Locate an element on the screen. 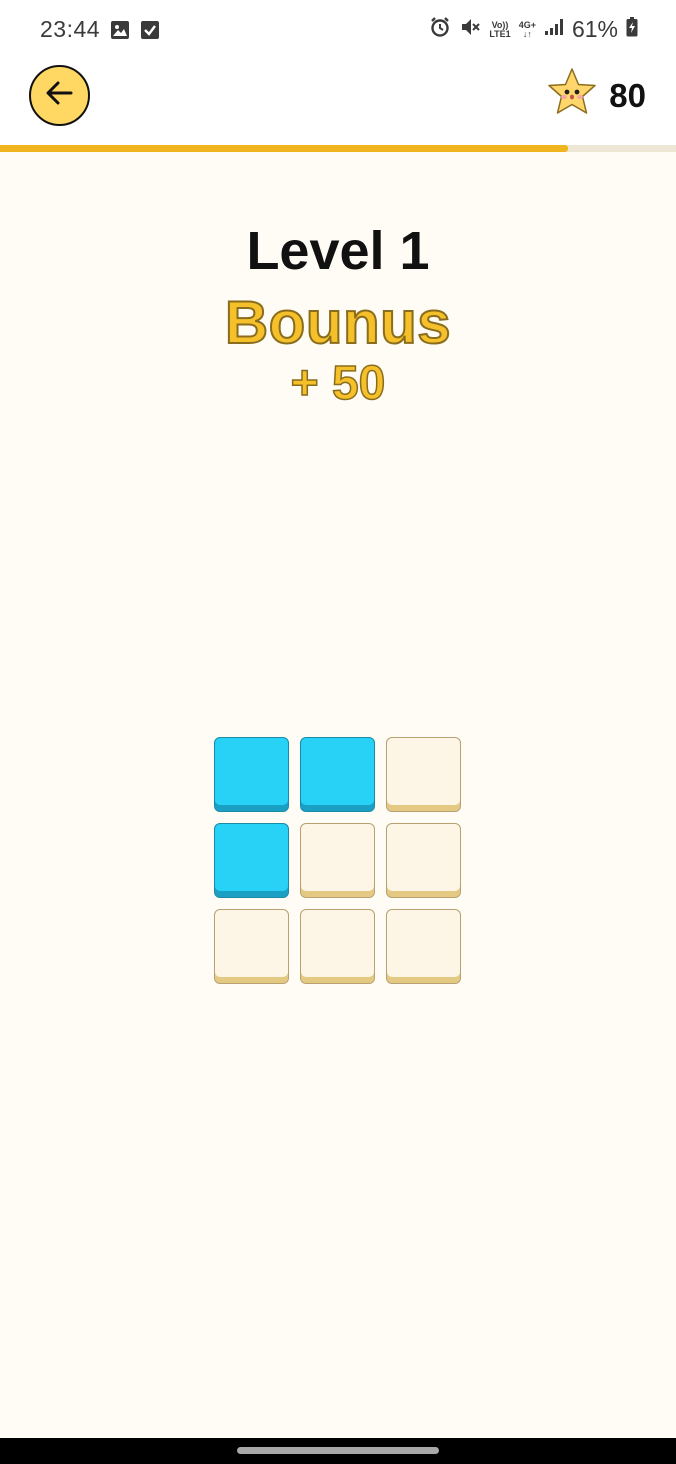 The width and height of the screenshot is (676, 1464). data-arrows-icon: ↓↑ is located at coordinates (527, 33).